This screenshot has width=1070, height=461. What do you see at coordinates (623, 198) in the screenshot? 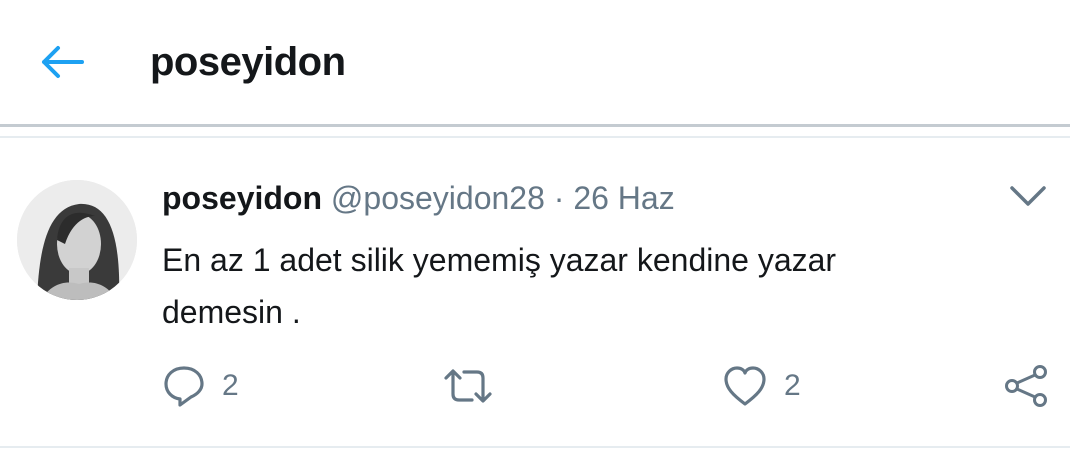
I see `tweet-timestamp: 26 Haz` at bounding box center [623, 198].